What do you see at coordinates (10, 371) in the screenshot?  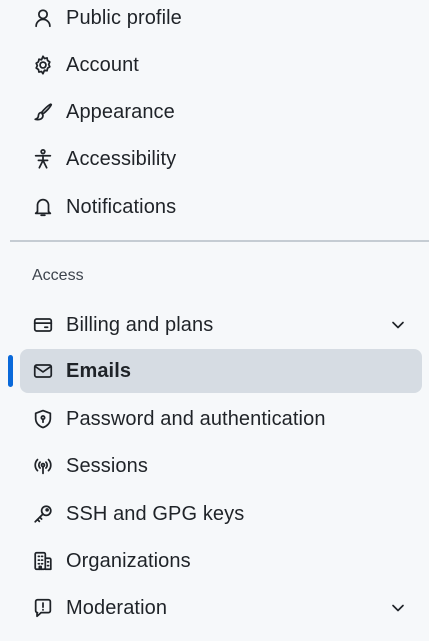 I see `active-item-marker` at bounding box center [10, 371].